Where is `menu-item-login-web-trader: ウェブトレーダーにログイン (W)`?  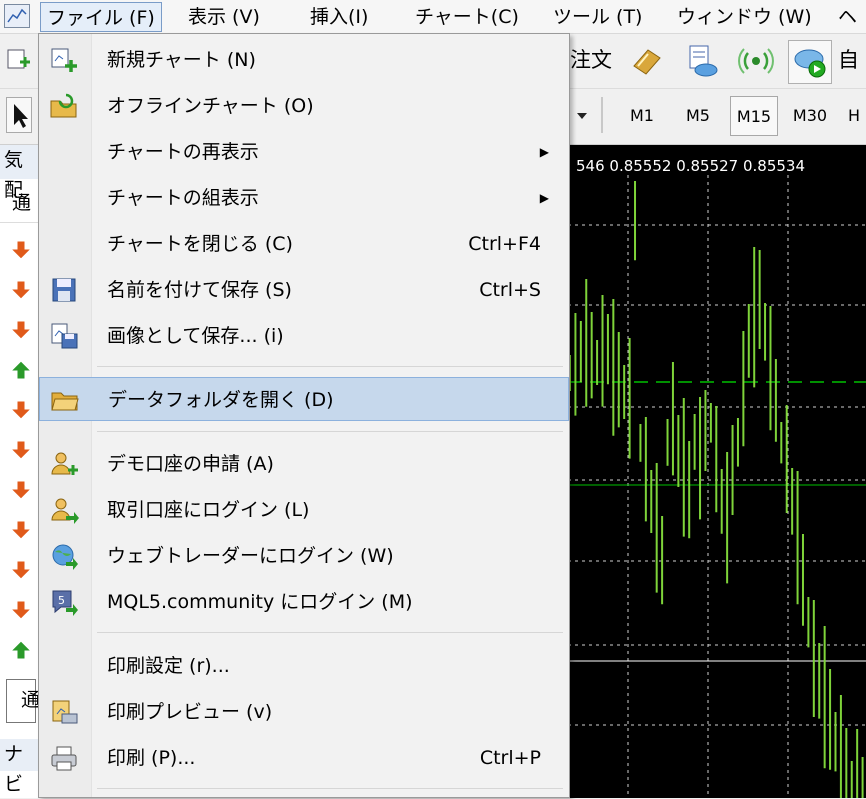
menu-item-login-web-trader: ウェブトレーダーにログイン (W) is located at coordinates (304, 556).